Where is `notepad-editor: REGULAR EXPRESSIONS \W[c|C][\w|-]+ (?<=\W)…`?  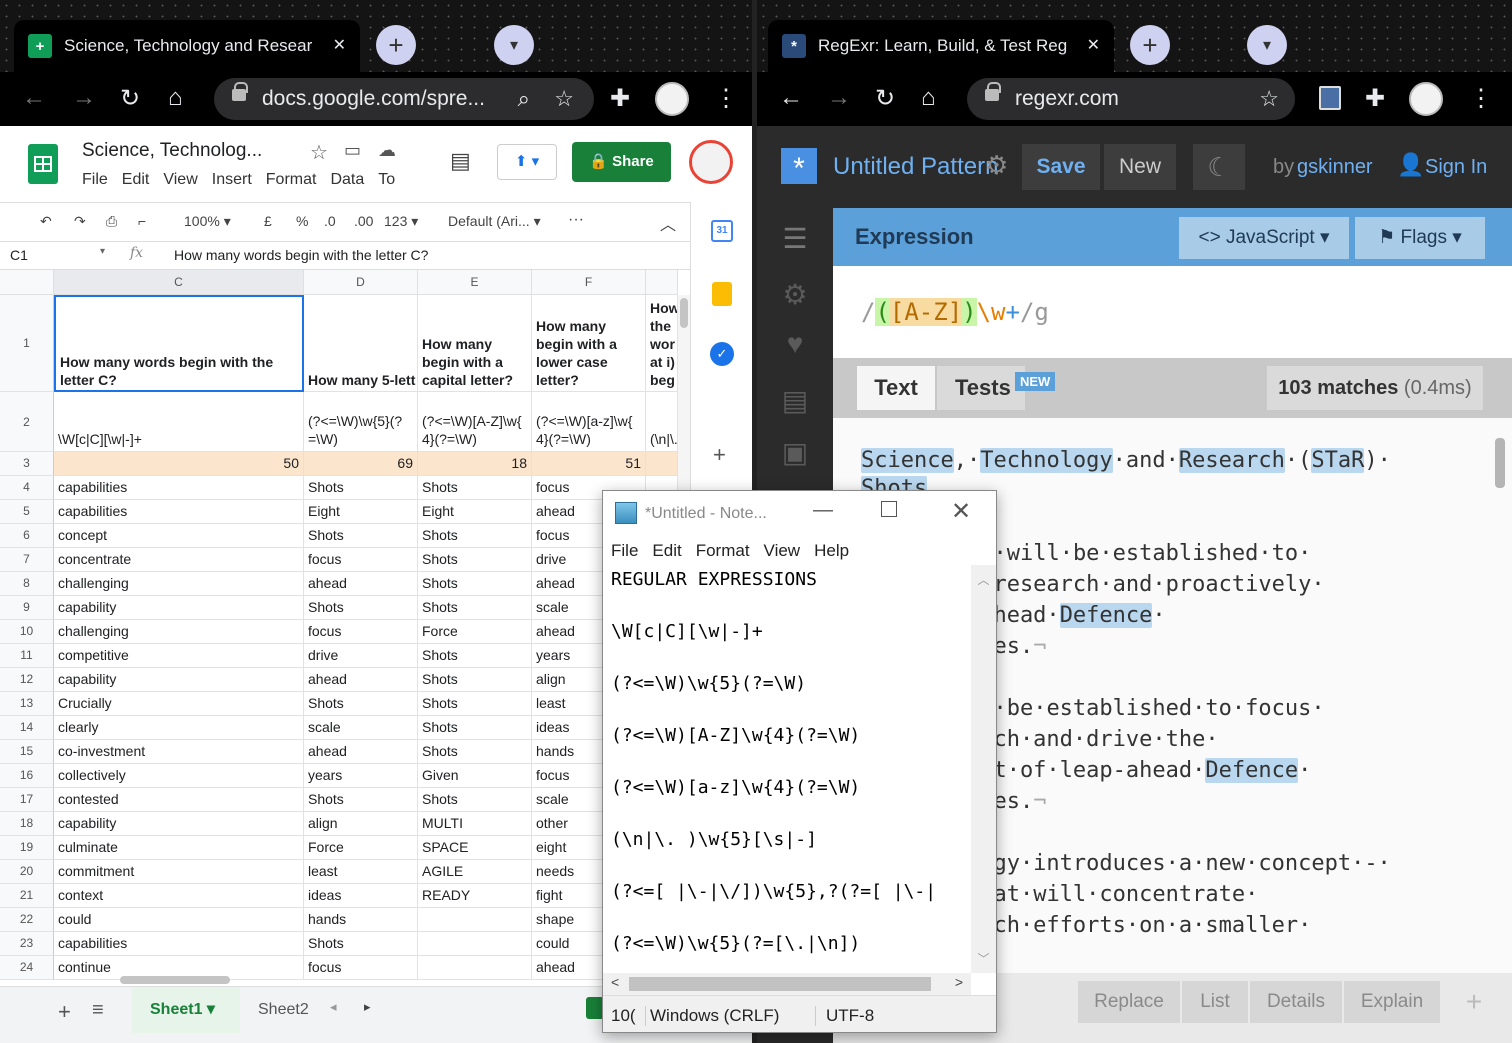
notepad-editor: REGULAR EXPRESSIONS \W[c|C][\w|-]+ (?<=\W)… is located at coordinates (787, 769).